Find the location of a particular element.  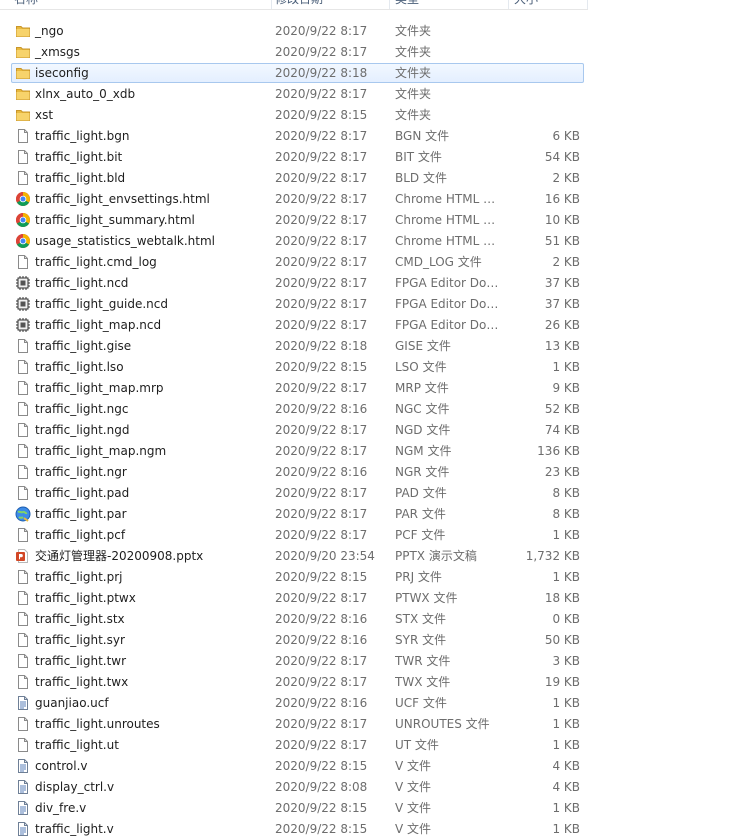

file-name: display_ctrl.v is located at coordinates (74, 787).